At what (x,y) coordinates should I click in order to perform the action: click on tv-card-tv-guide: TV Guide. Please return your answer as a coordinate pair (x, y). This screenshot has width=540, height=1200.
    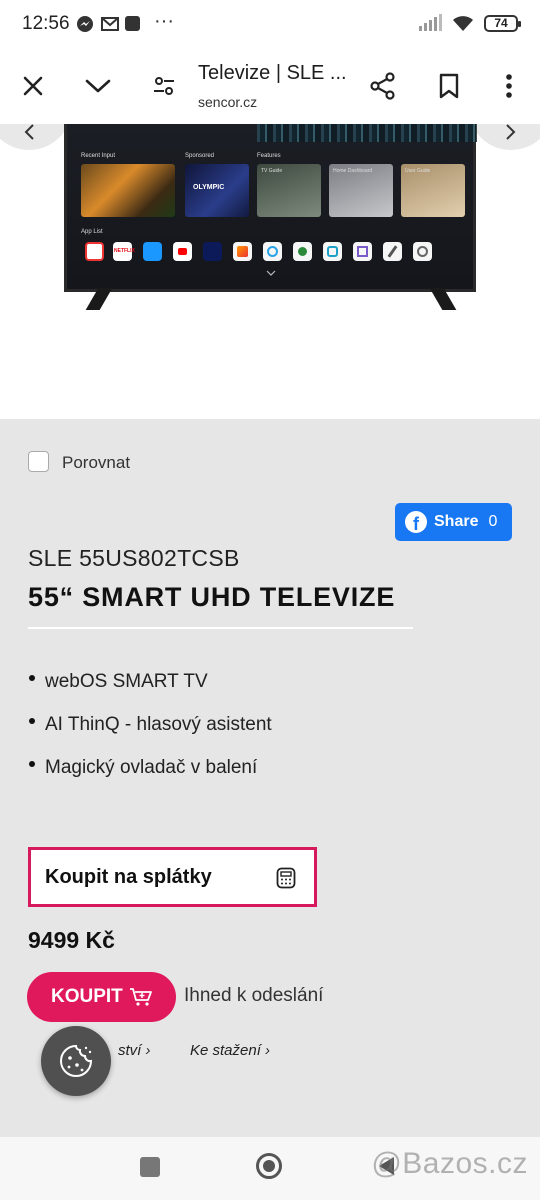
    Looking at the image, I should click on (289, 190).